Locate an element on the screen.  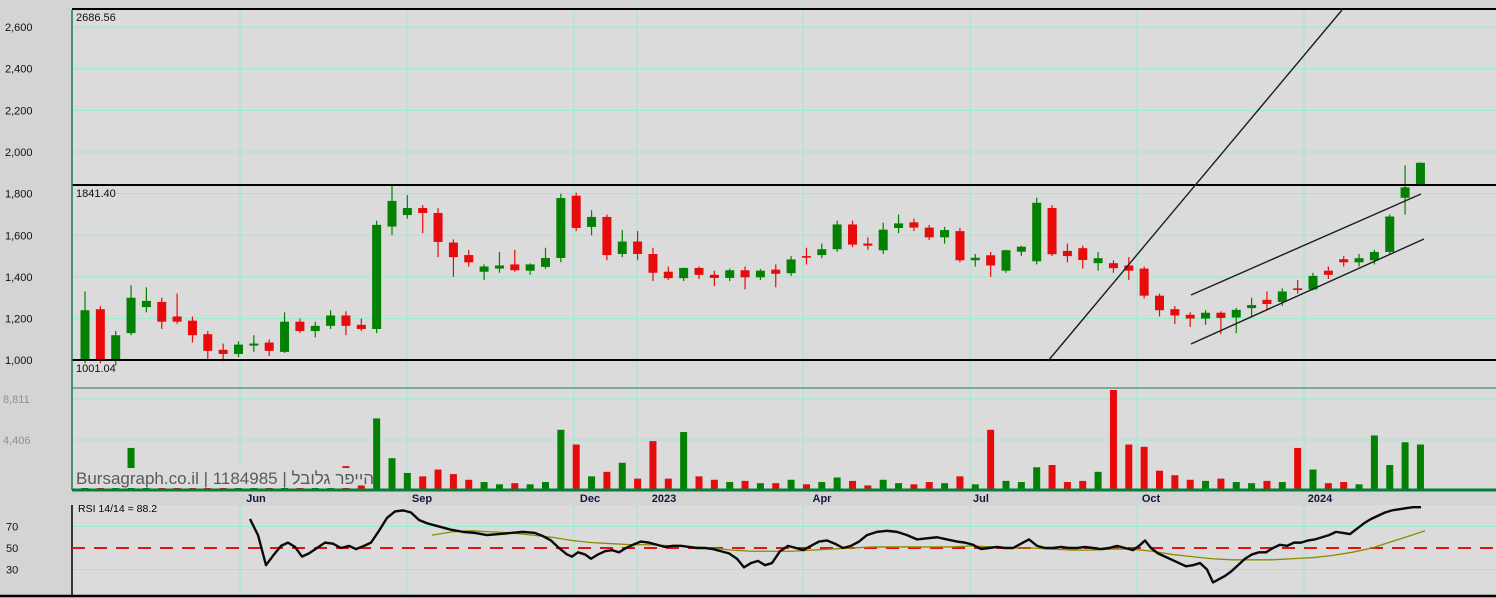
x-axis-label: Jul is located at coordinates (981, 499).